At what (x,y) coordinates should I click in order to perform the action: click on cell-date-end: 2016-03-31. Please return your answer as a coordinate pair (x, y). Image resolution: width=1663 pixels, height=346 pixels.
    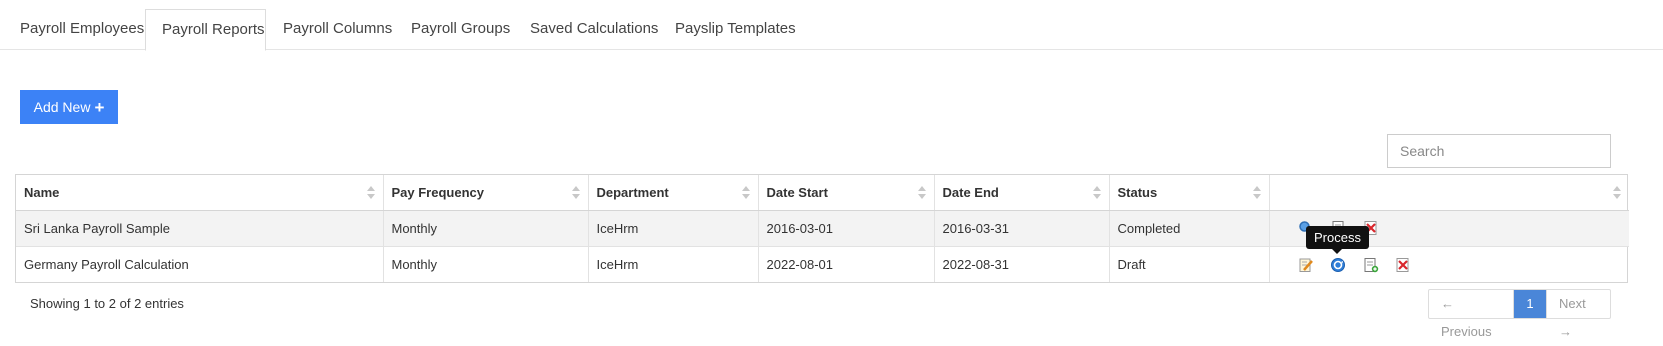
    Looking at the image, I should click on (1022, 228).